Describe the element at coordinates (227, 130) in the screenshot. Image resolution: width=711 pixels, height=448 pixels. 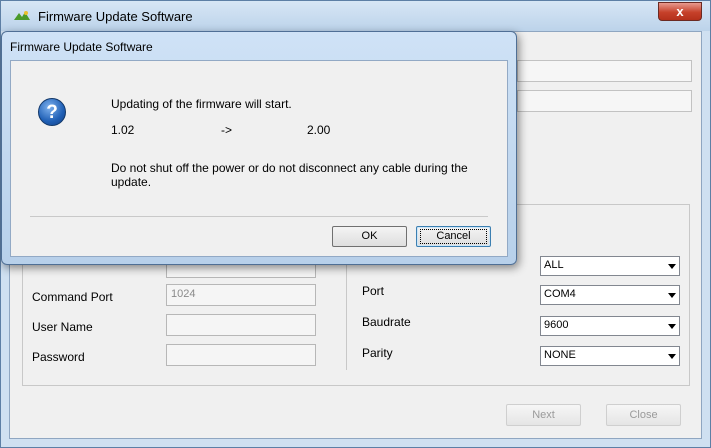
I see `version-arrow: ->` at that location.